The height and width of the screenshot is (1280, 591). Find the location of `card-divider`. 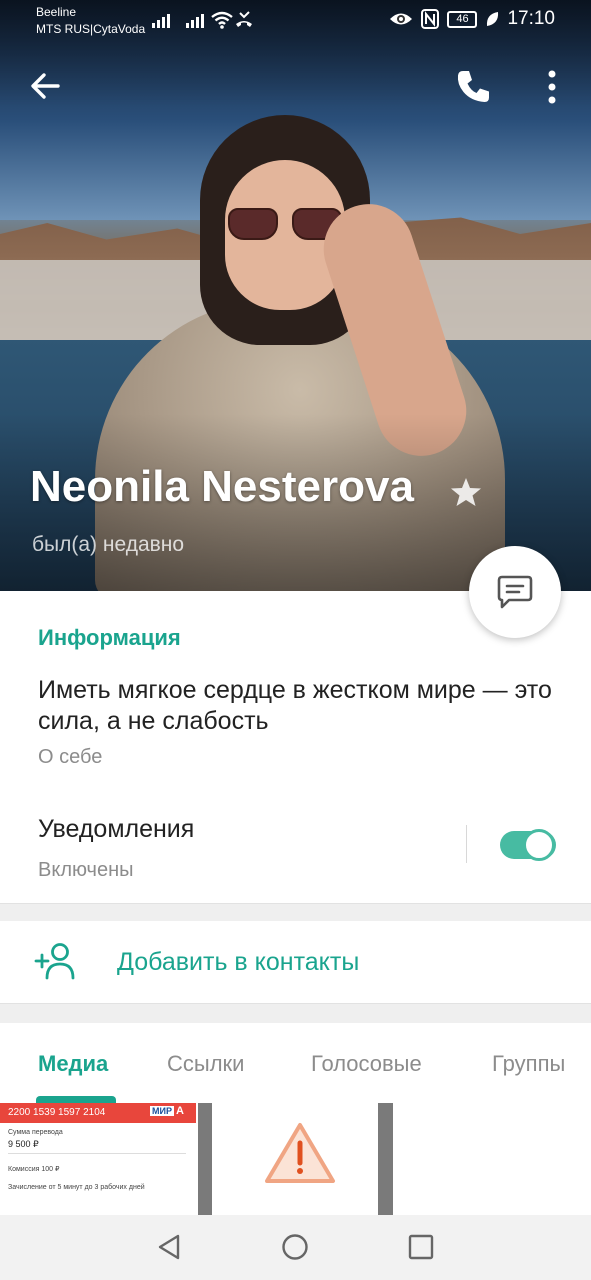

card-divider is located at coordinates (97, 1153).